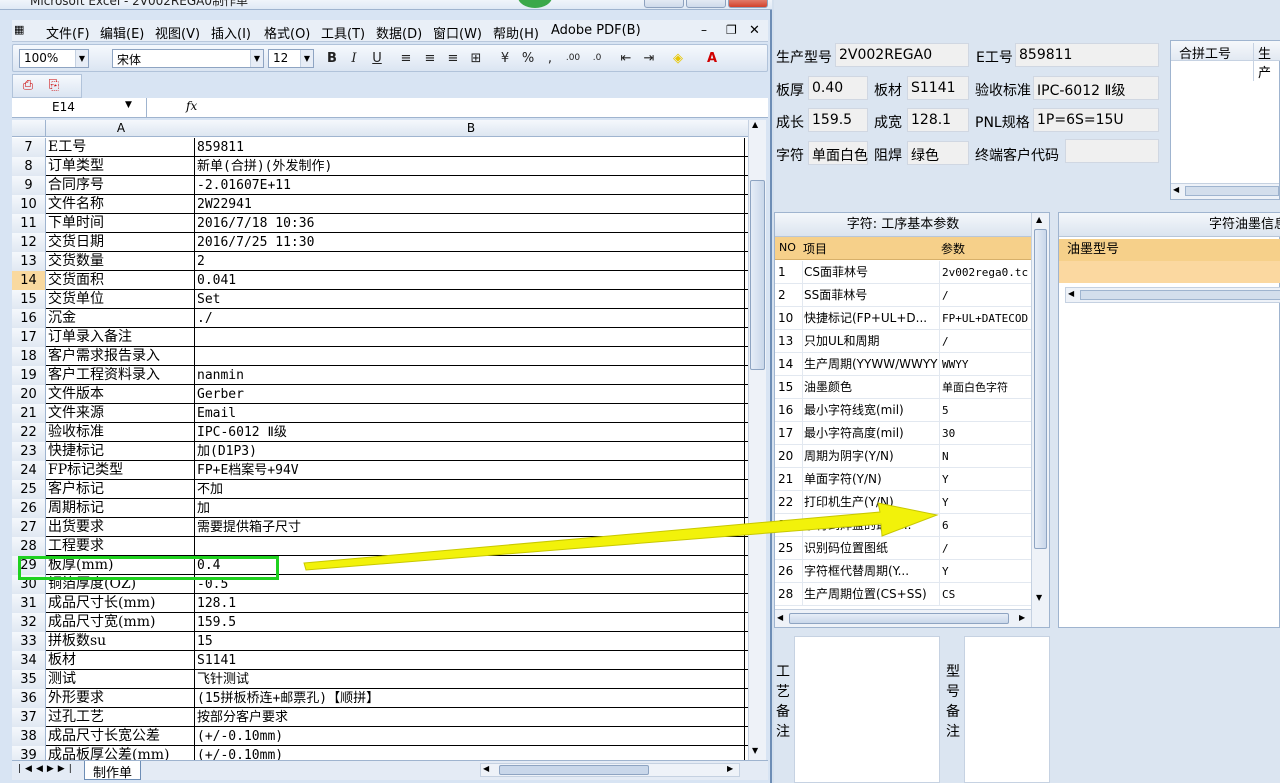 Image resolution: width=1280 pixels, height=783 pixels. Describe the element at coordinates (121, 204) in the screenshot. I see `cell-a: 文件名称` at that location.